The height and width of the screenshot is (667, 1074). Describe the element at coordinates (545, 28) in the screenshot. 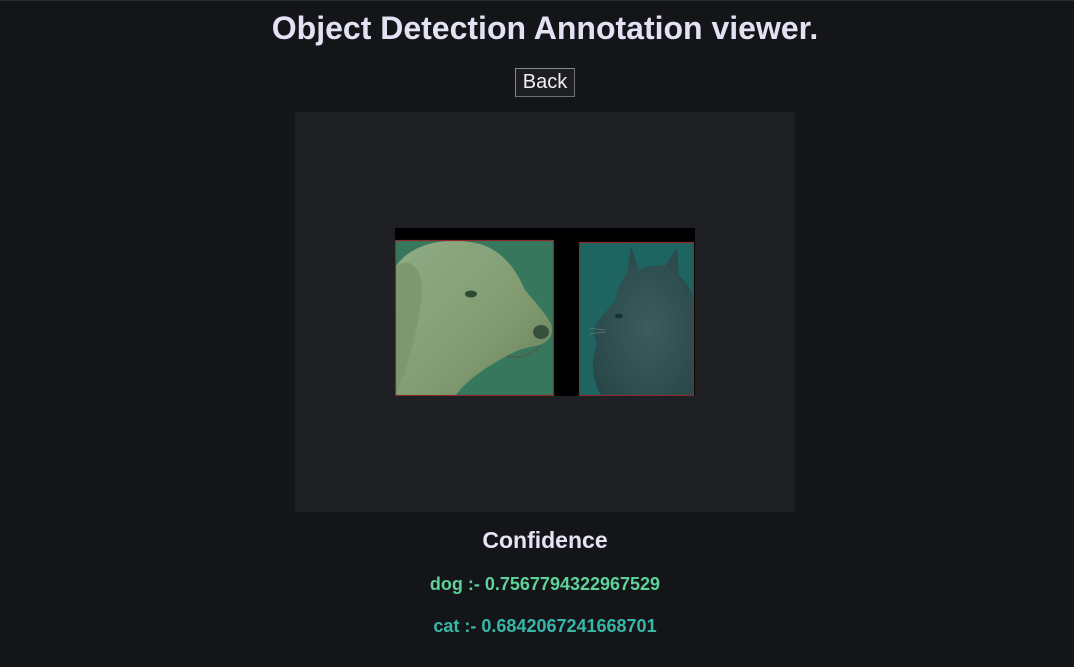

I see `page-title: Object Detection Annotation viewer.` at that location.